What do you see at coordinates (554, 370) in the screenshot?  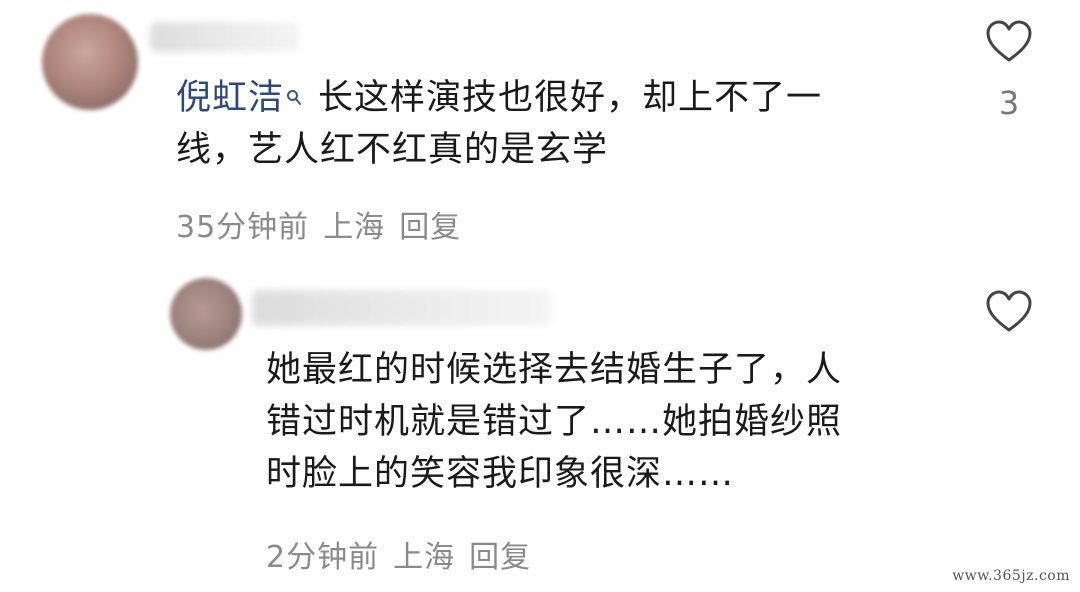 I see `comment-text-line: 她最红的时候选择去结婚生子了，人` at bounding box center [554, 370].